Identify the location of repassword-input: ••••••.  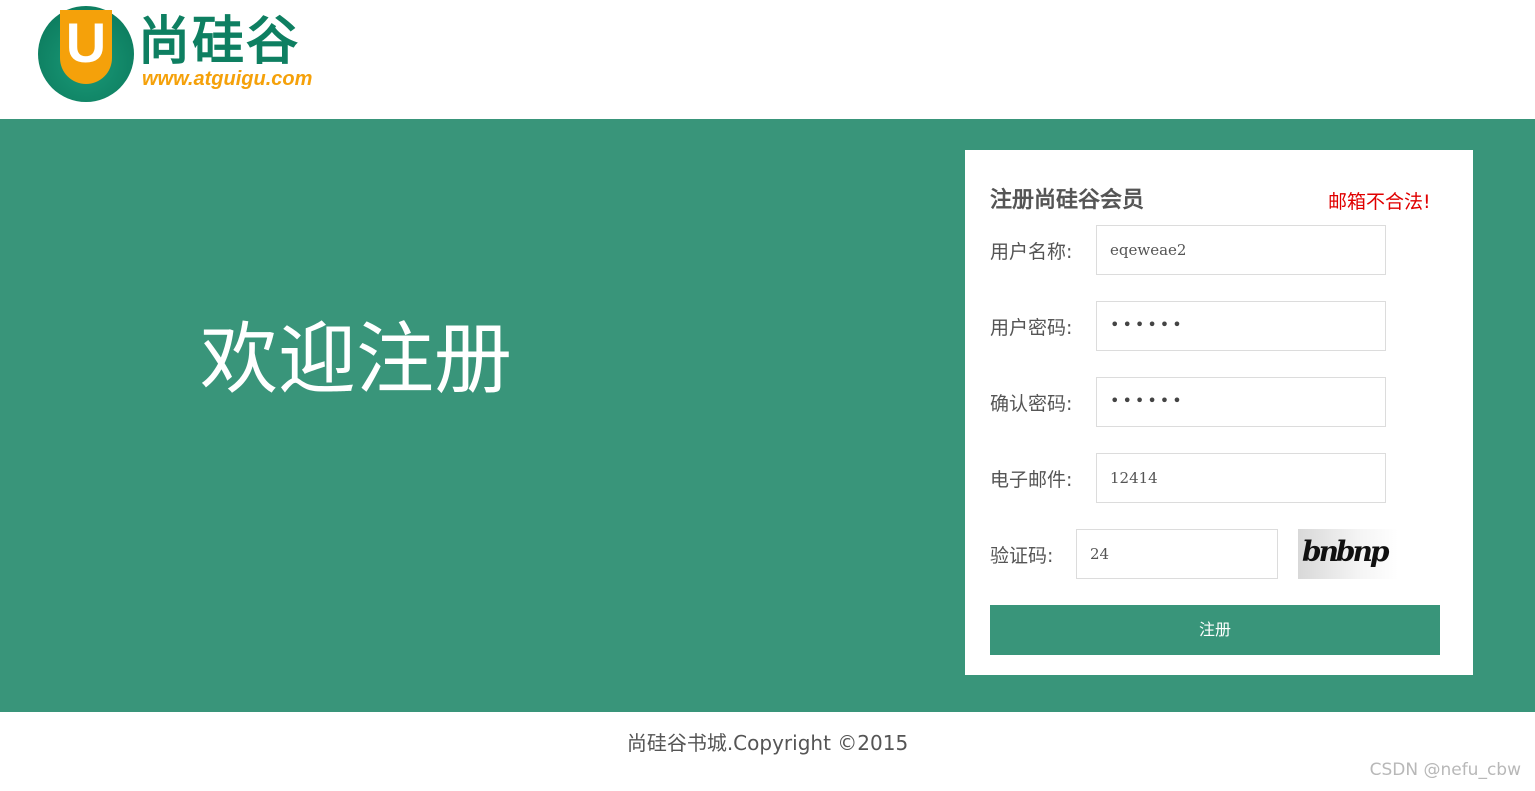
(1241, 402).